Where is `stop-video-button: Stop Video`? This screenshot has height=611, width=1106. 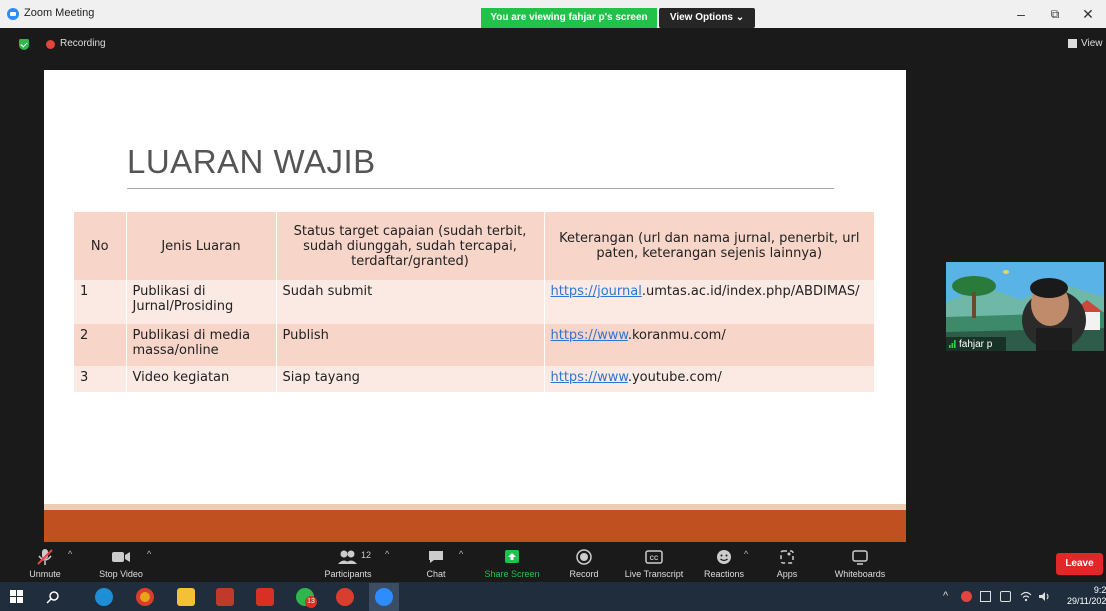 stop-video-button: Stop Video is located at coordinates (121, 565).